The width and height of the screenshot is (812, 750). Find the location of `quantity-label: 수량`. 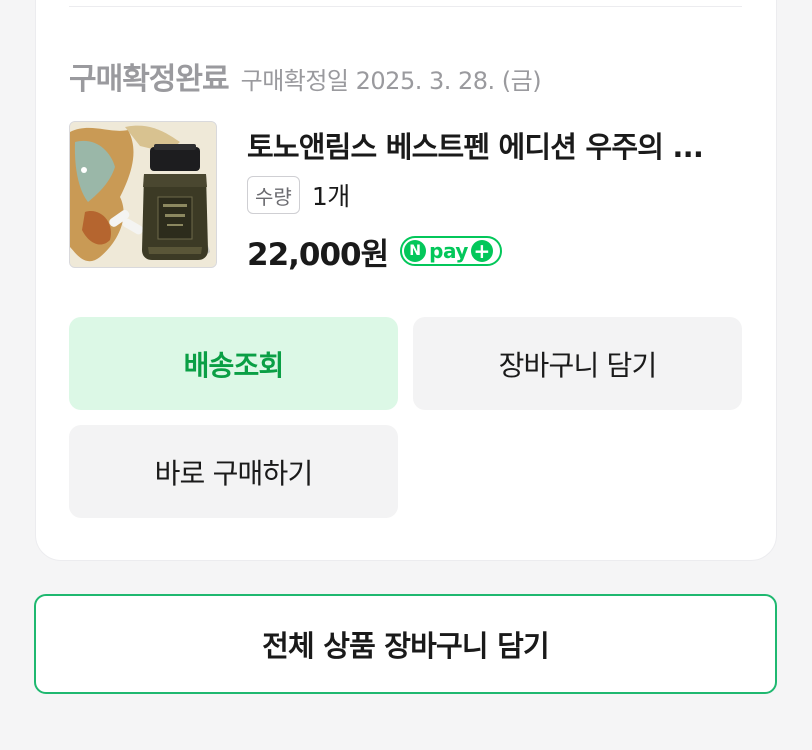

quantity-label: 수량 is located at coordinates (273, 195).